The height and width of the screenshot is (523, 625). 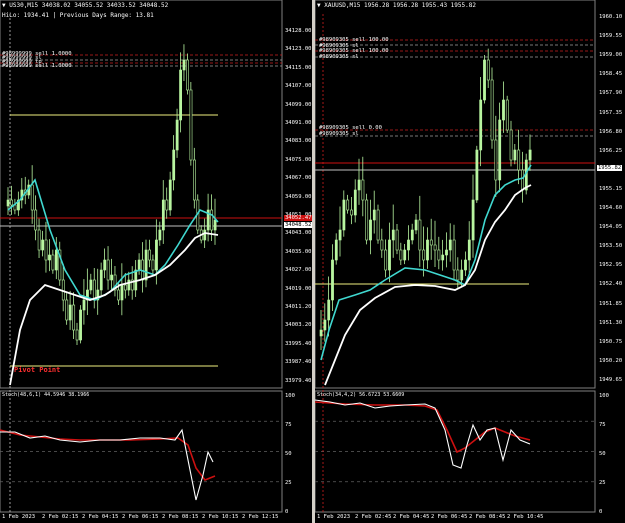 What do you see at coordinates (611, 227) in the screenshot?
I see `xauusd-price-label-11: 1954.05` at bounding box center [611, 227].